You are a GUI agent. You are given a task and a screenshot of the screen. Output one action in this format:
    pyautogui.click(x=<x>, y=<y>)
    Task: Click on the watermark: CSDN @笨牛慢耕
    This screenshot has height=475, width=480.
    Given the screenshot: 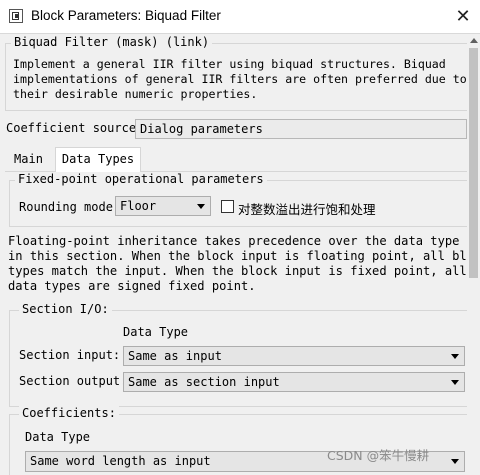 What is the action you would take?
    pyautogui.click(x=378, y=455)
    